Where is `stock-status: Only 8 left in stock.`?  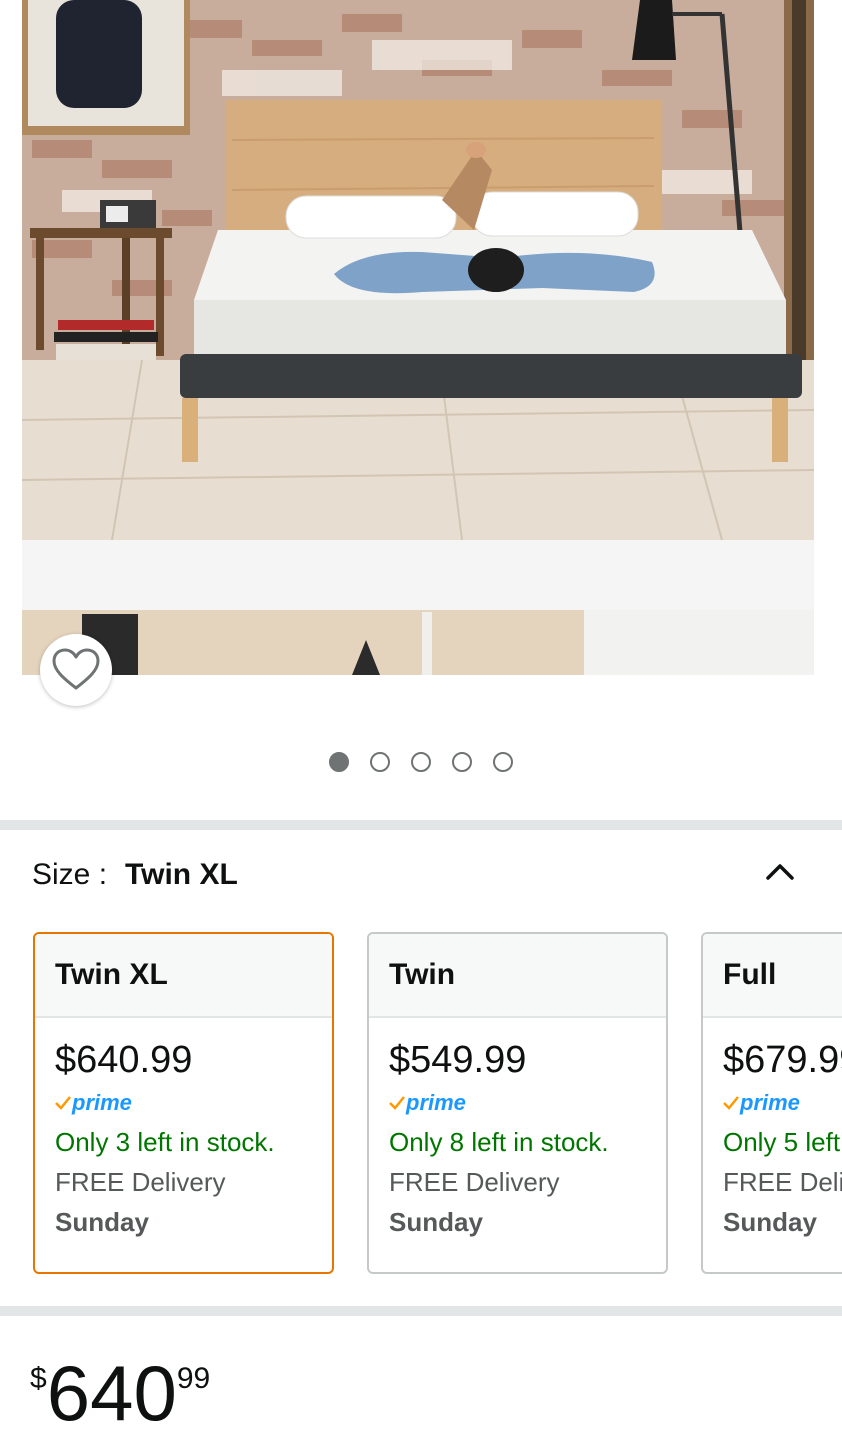 stock-status: Only 8 left in stock. is located at coordinates (499, 1142).